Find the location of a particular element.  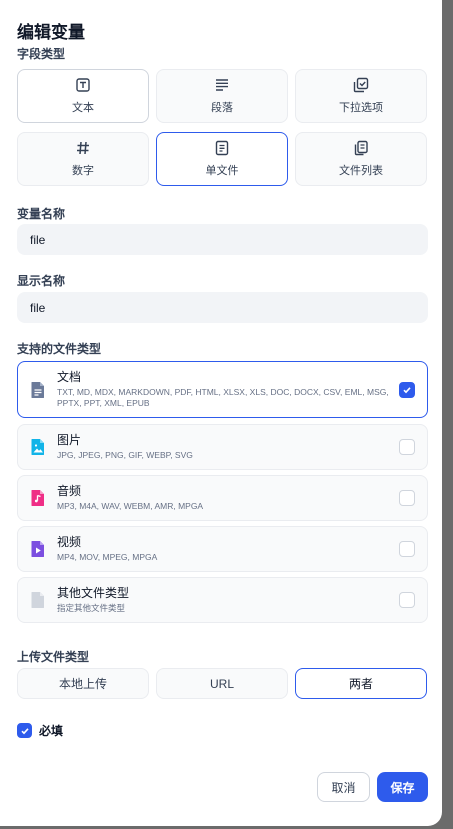

upload-method-both: 两者 is located at coordinates (361, 683).